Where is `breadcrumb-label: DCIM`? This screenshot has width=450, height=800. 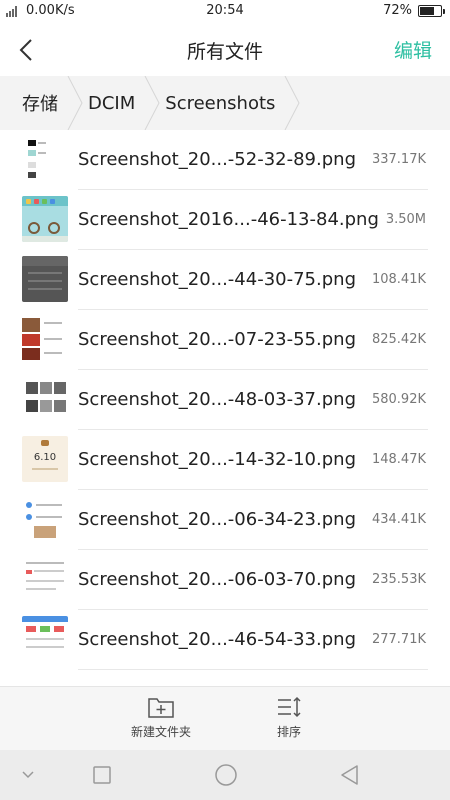 breadcrumb-label: DCIM is located at coordinates (112, 103).